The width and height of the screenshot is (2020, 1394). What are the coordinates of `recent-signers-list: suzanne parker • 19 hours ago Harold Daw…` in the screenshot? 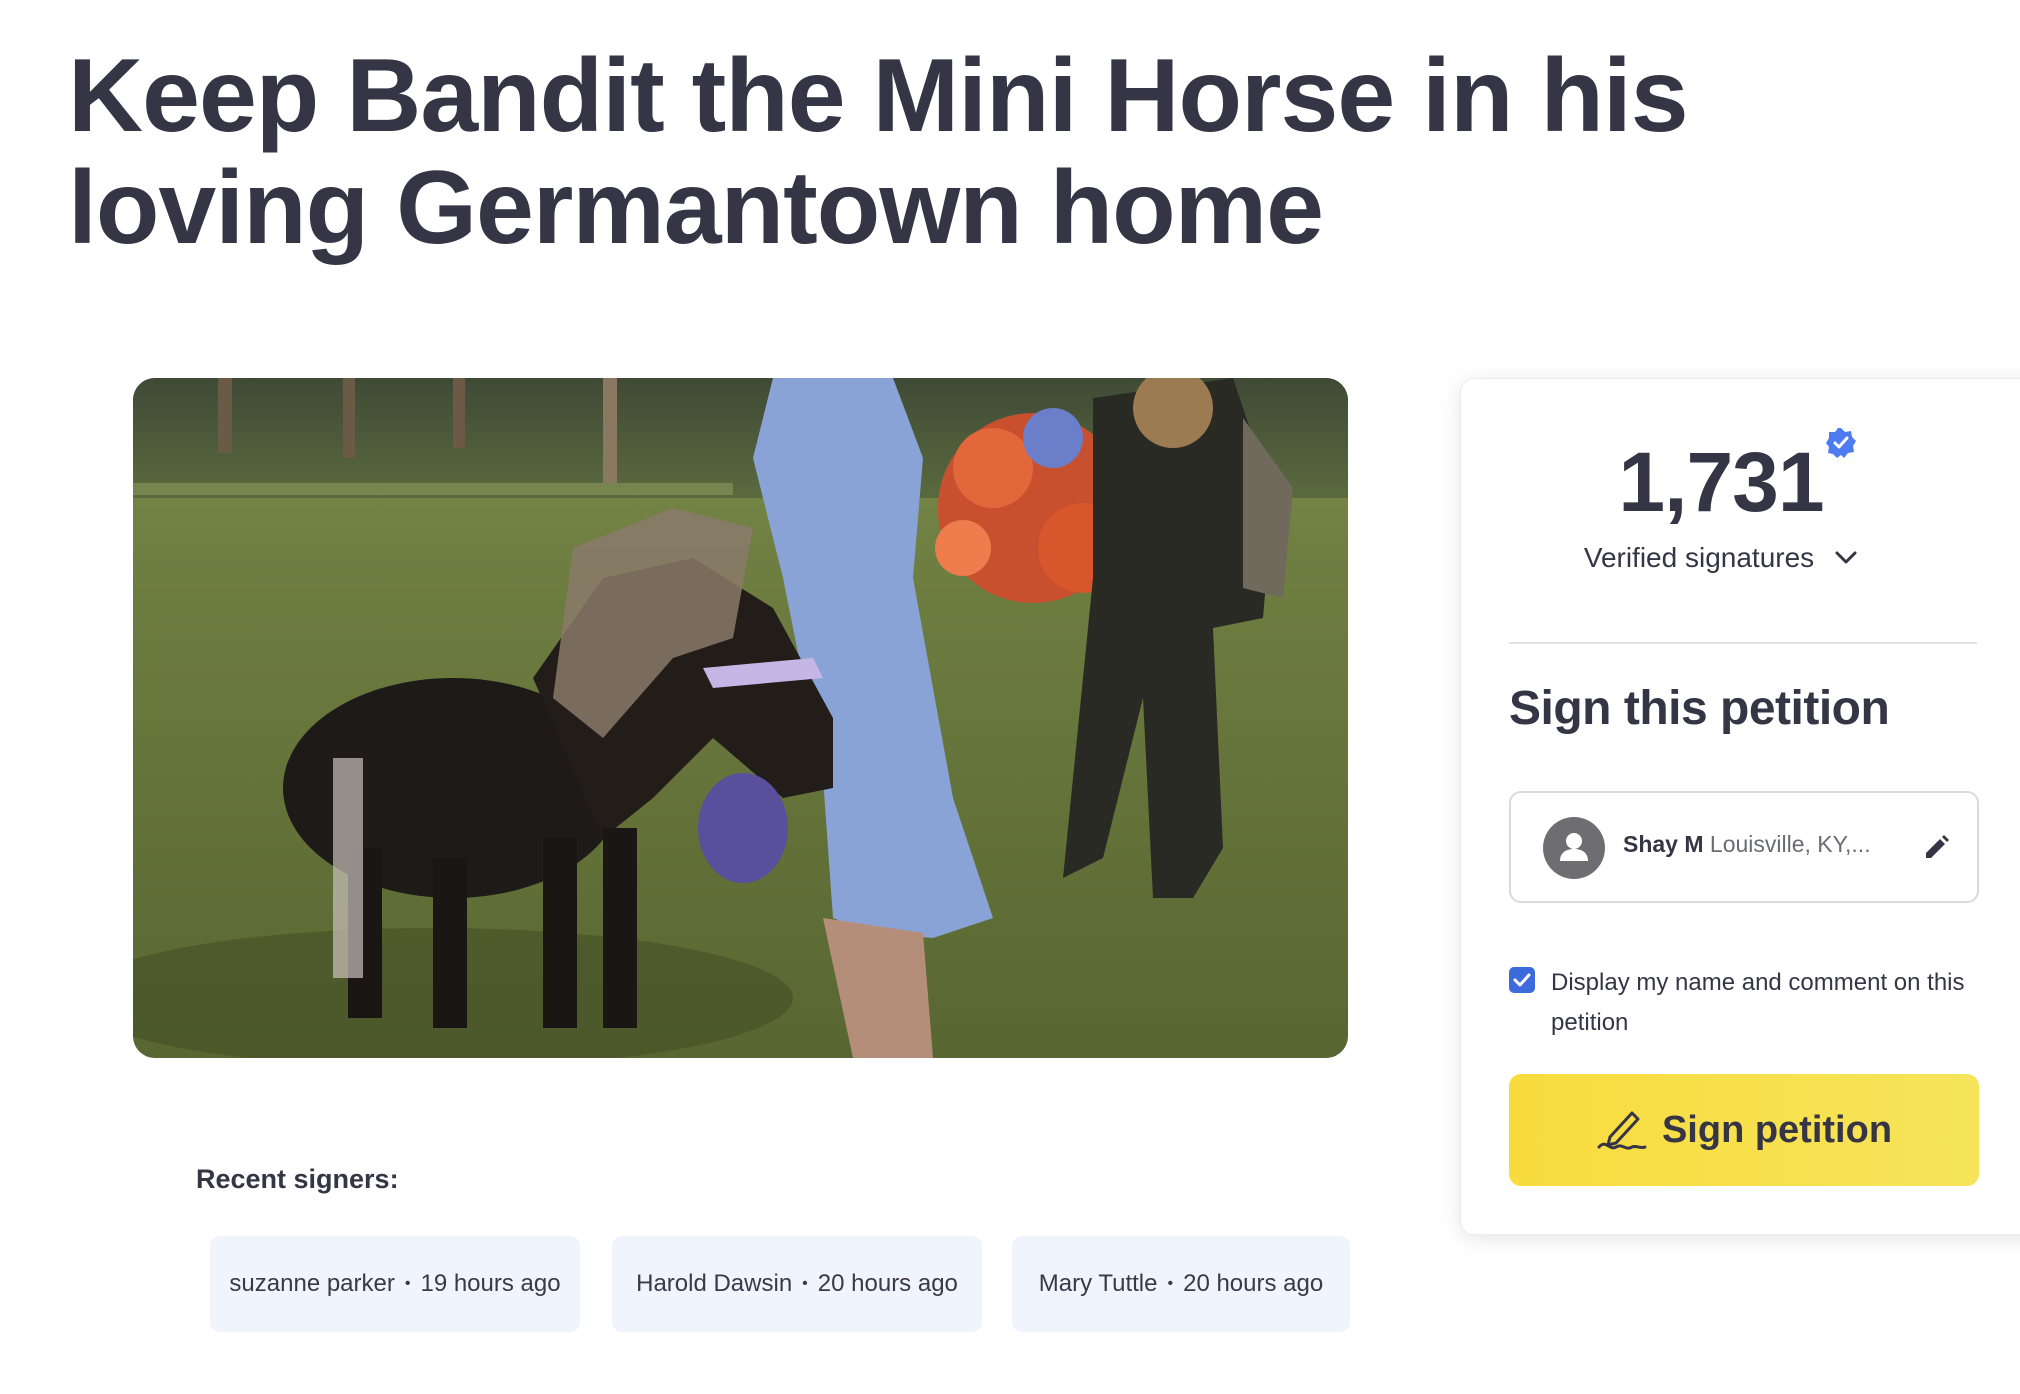 It's located at (780, 1284).